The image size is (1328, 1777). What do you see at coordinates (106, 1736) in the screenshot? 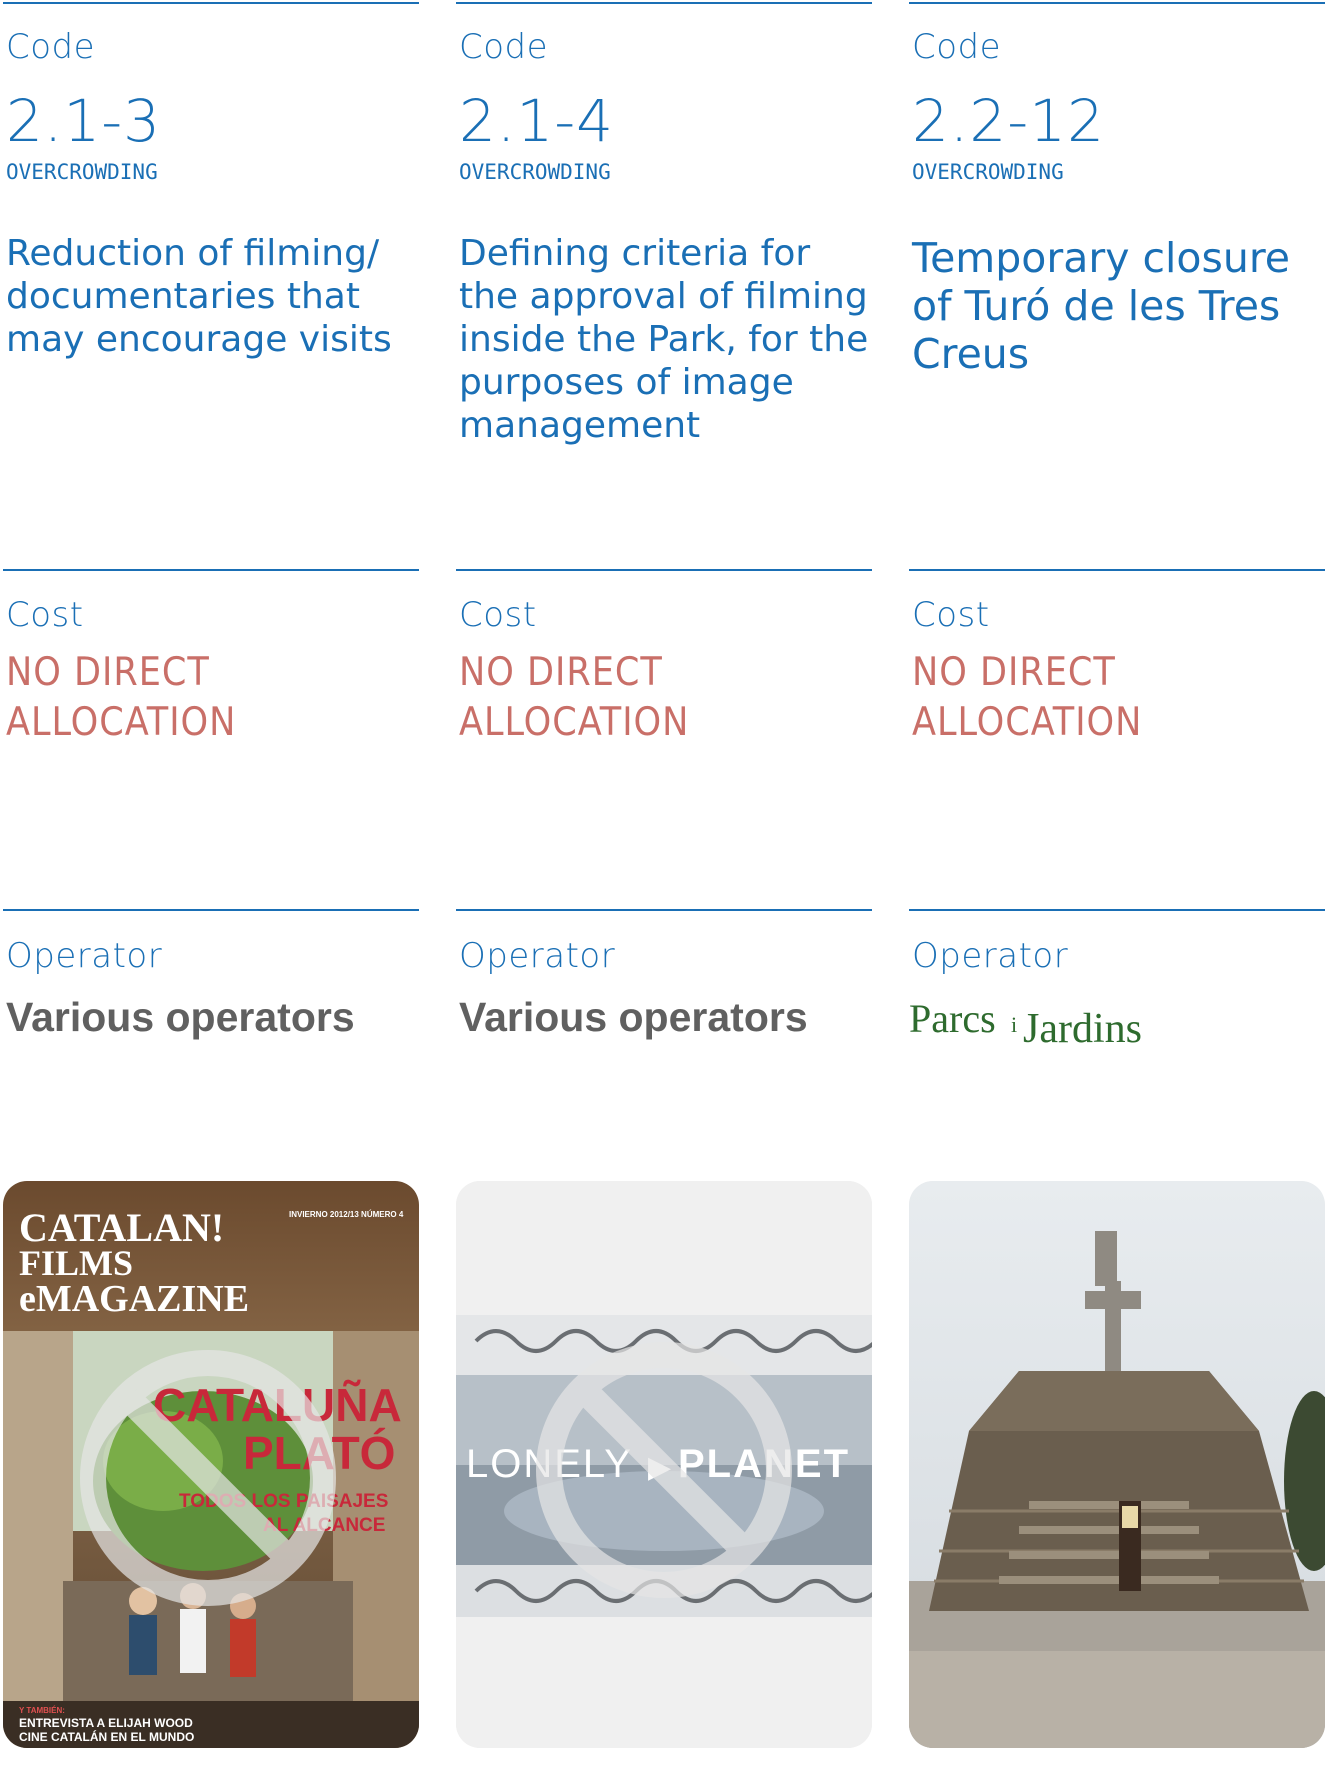
I see `footer-line-2: CINE CATALÁN EN EL MUNDO` at bounding box center [106, 1736].